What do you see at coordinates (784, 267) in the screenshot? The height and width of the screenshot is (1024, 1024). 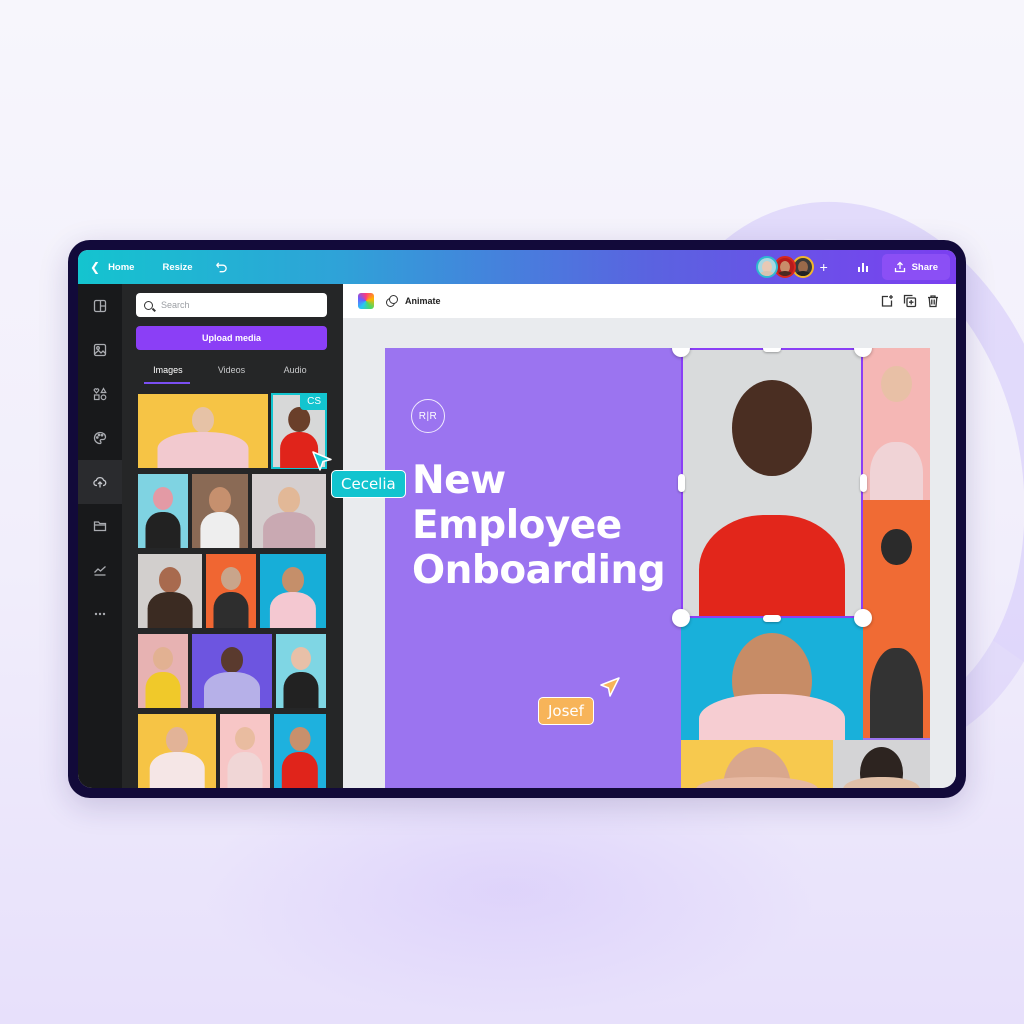 I see `collaborator-avatars` at bounding box center [784, 267].